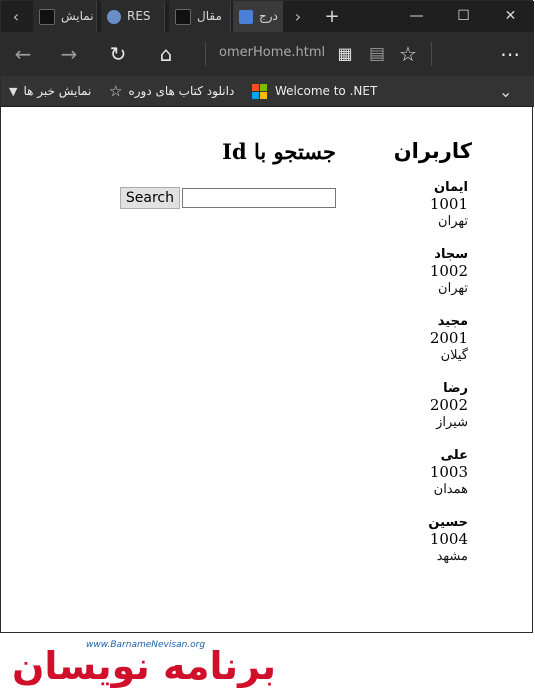  What do you see at coordinates (259, 198) in the screenshot?
I see `search-input` at bounding box center [259, 198].